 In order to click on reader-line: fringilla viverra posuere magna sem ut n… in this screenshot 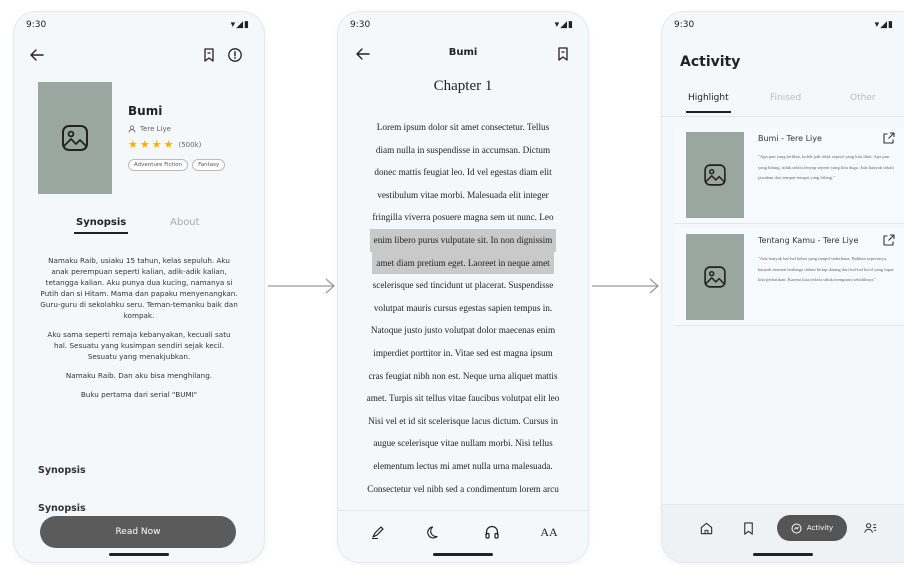, I will do `click(463, 217)`.